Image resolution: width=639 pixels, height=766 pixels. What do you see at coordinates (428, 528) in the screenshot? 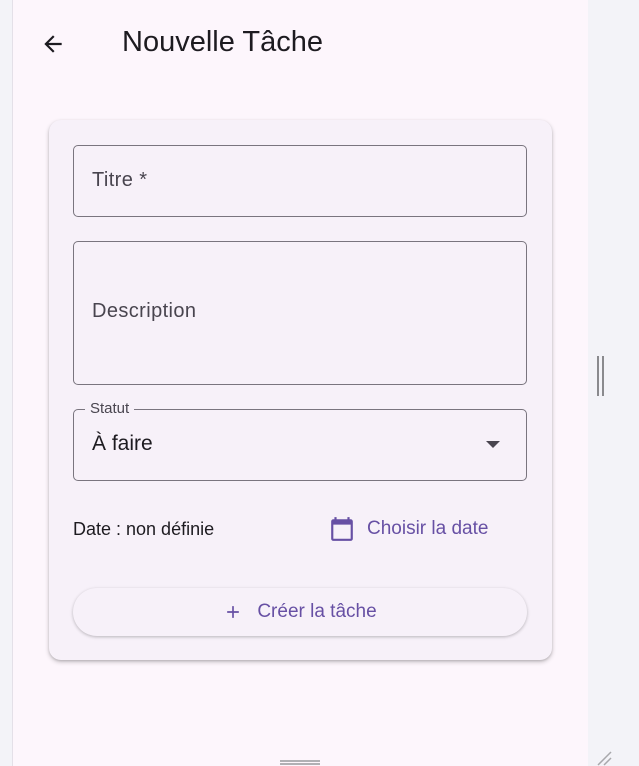
I see `choose-date-label: Choisir la date` at bounding box center [428, 528].